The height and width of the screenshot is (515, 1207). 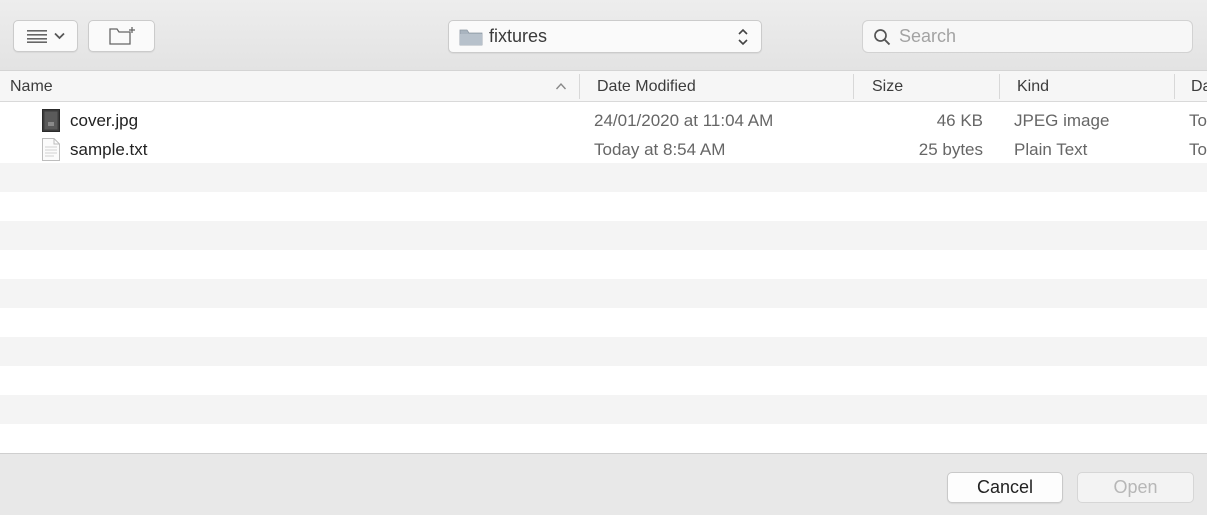 I want to click on sort-ascending-icon, so click(x=561, y=86).